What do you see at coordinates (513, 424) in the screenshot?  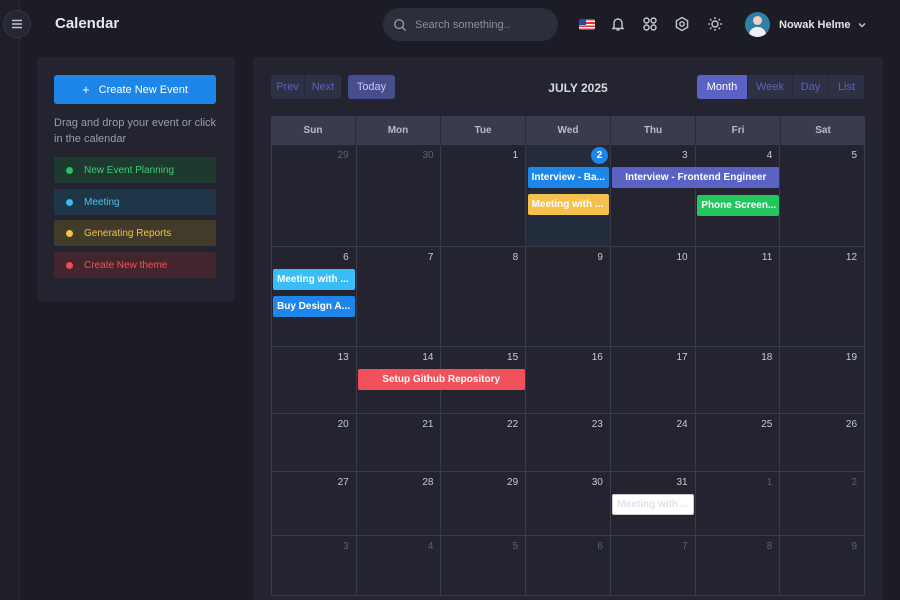 I see `day-number: 22` at bounding box center [513, 424].